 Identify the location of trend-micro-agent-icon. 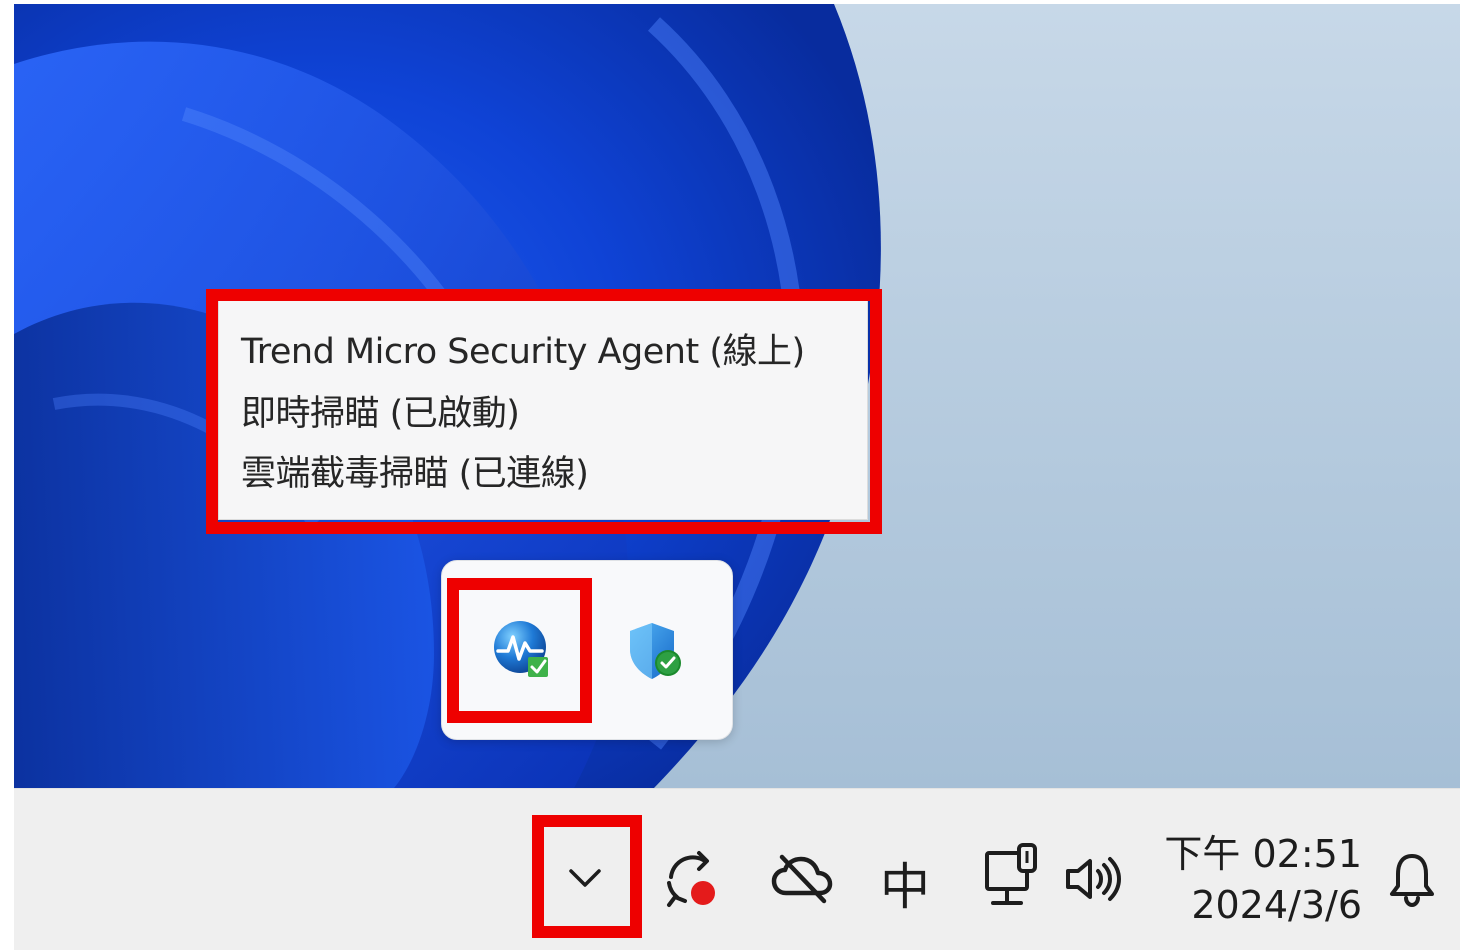
(522, 649).